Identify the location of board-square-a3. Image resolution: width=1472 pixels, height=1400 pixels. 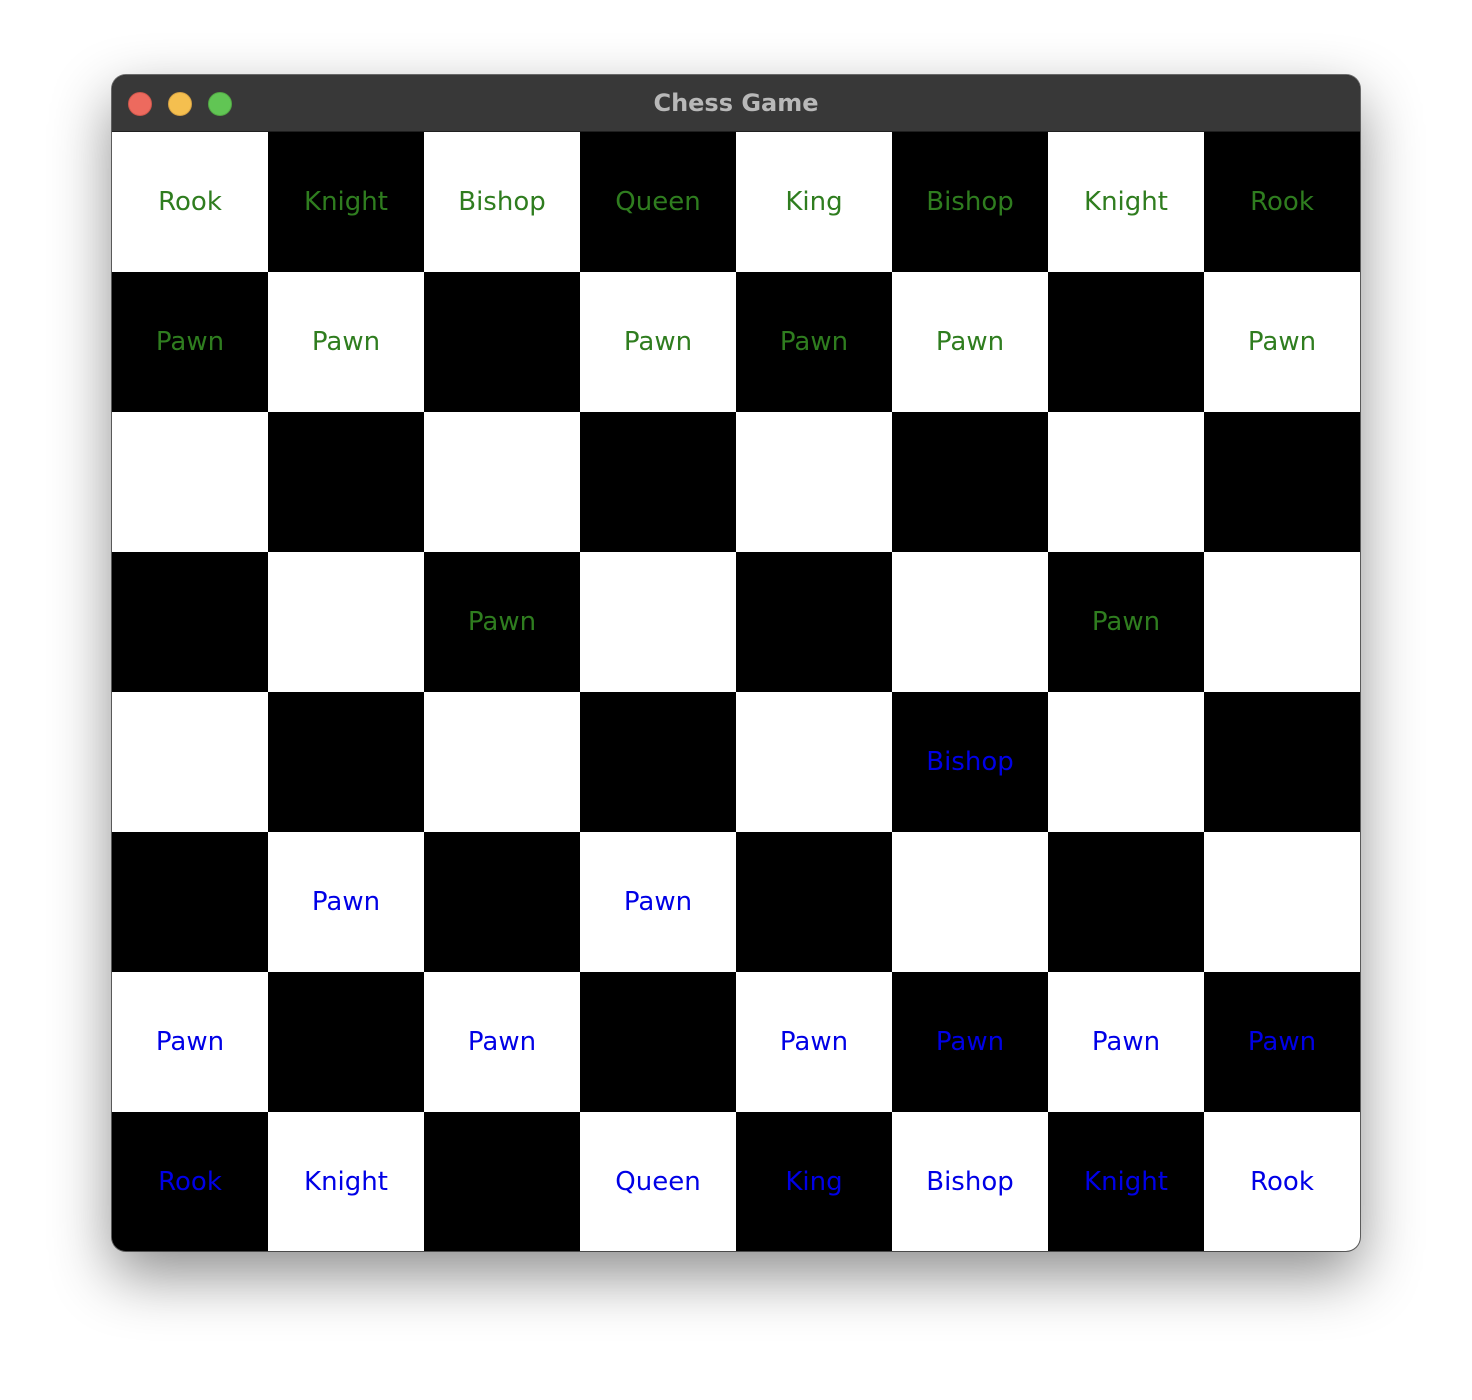
(190, 902).